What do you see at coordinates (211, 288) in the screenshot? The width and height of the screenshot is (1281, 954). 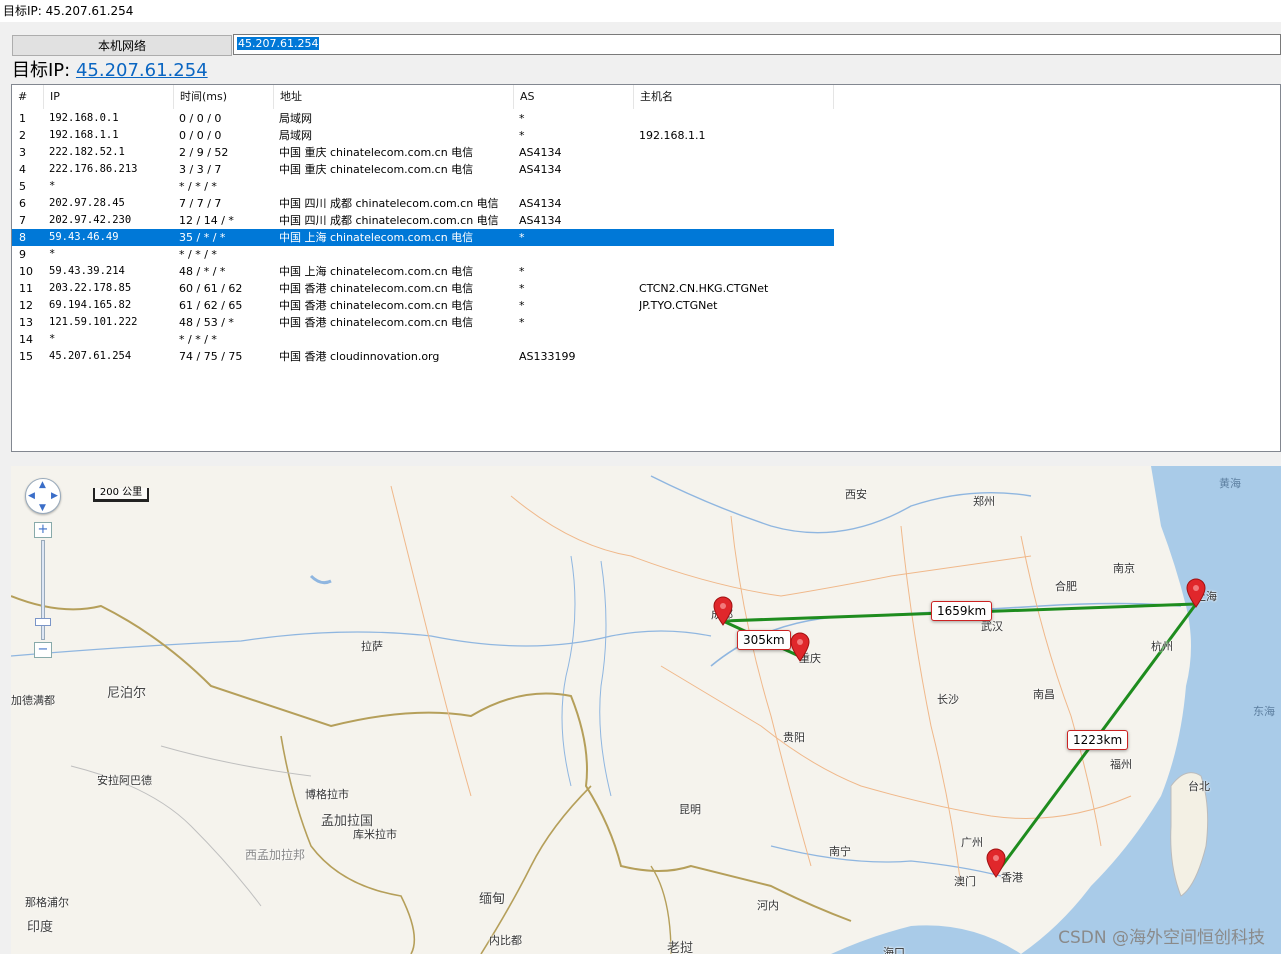 I see `cell-time: 60 / 61 / 62` at bounding box center [211, 288].